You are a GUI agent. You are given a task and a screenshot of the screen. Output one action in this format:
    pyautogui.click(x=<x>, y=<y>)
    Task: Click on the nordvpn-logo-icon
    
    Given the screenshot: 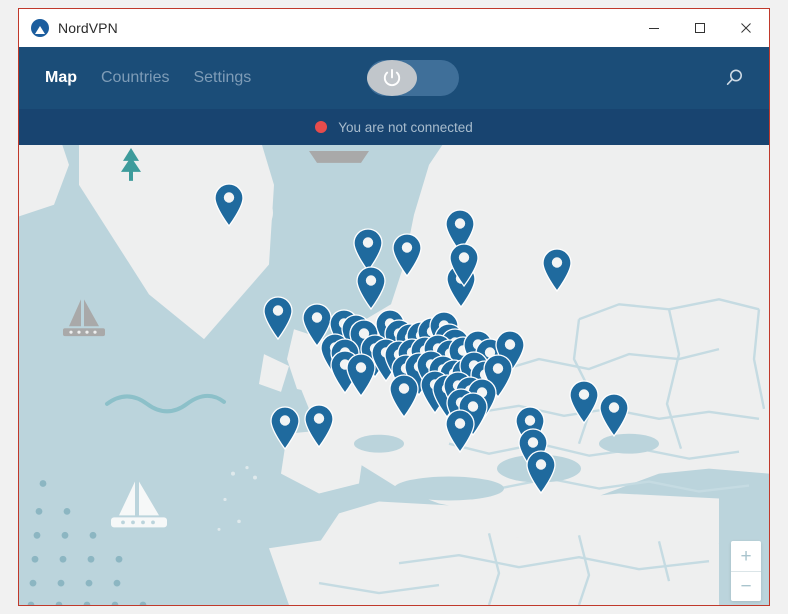 What is the action you would take?
    pyautogui.click(x=40, y=28)
    